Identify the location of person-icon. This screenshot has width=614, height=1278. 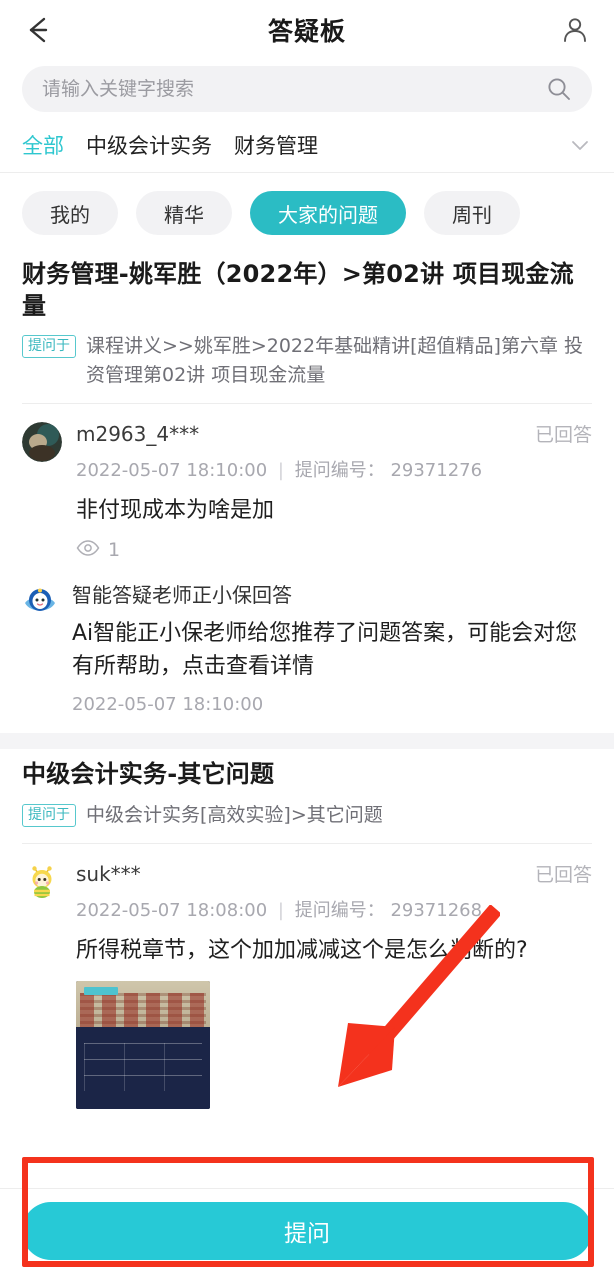
(575, 30).